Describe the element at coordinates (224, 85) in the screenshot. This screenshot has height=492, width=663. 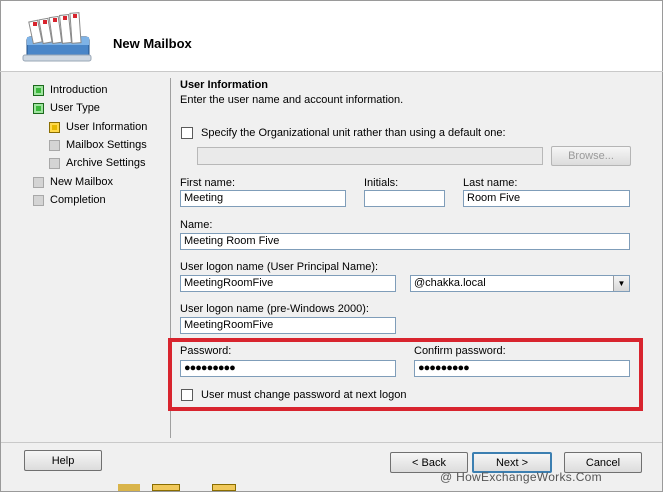
I see `section-title: User Information` at that location.